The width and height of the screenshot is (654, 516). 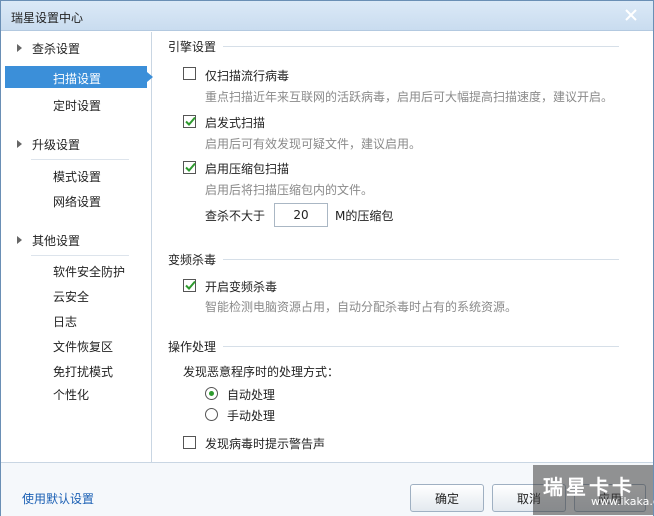 What do you see at coordinates (56, 145) in the screenshot?
I see `sidebar-group-label: 升级设置` at bounding box center [56, 145].